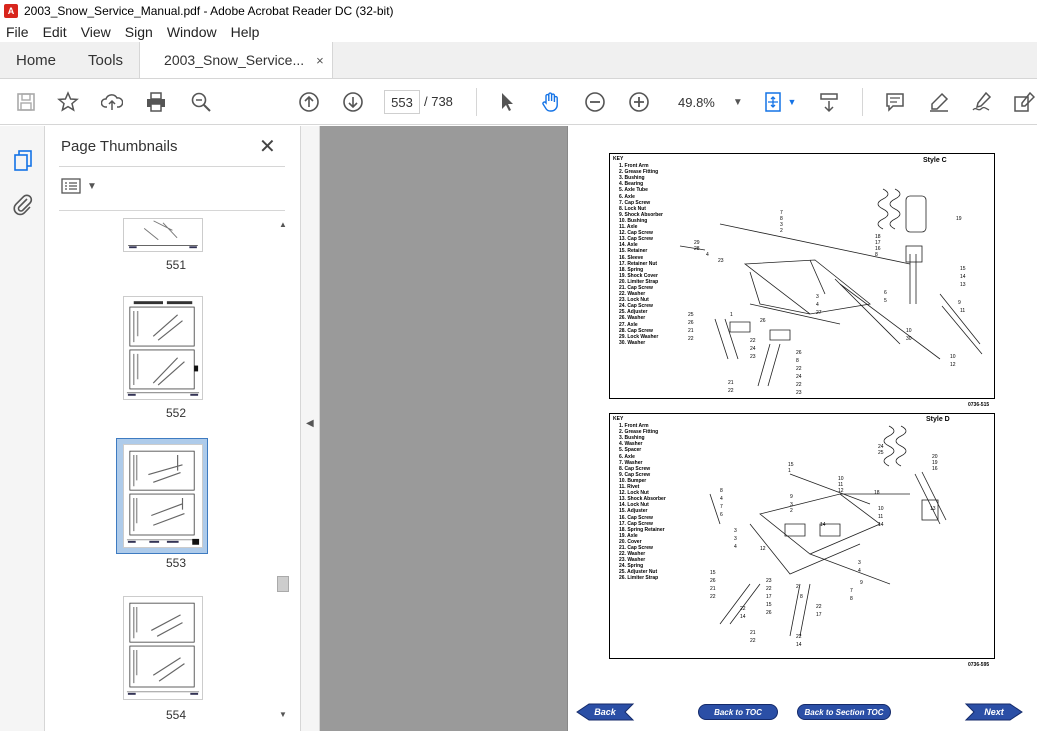 The image size is (1037, 731). What do you see at coordinates (283, 714) in the screenshot?
I see `scroll-down-icon: ▼` at bounding box center [283, 714].